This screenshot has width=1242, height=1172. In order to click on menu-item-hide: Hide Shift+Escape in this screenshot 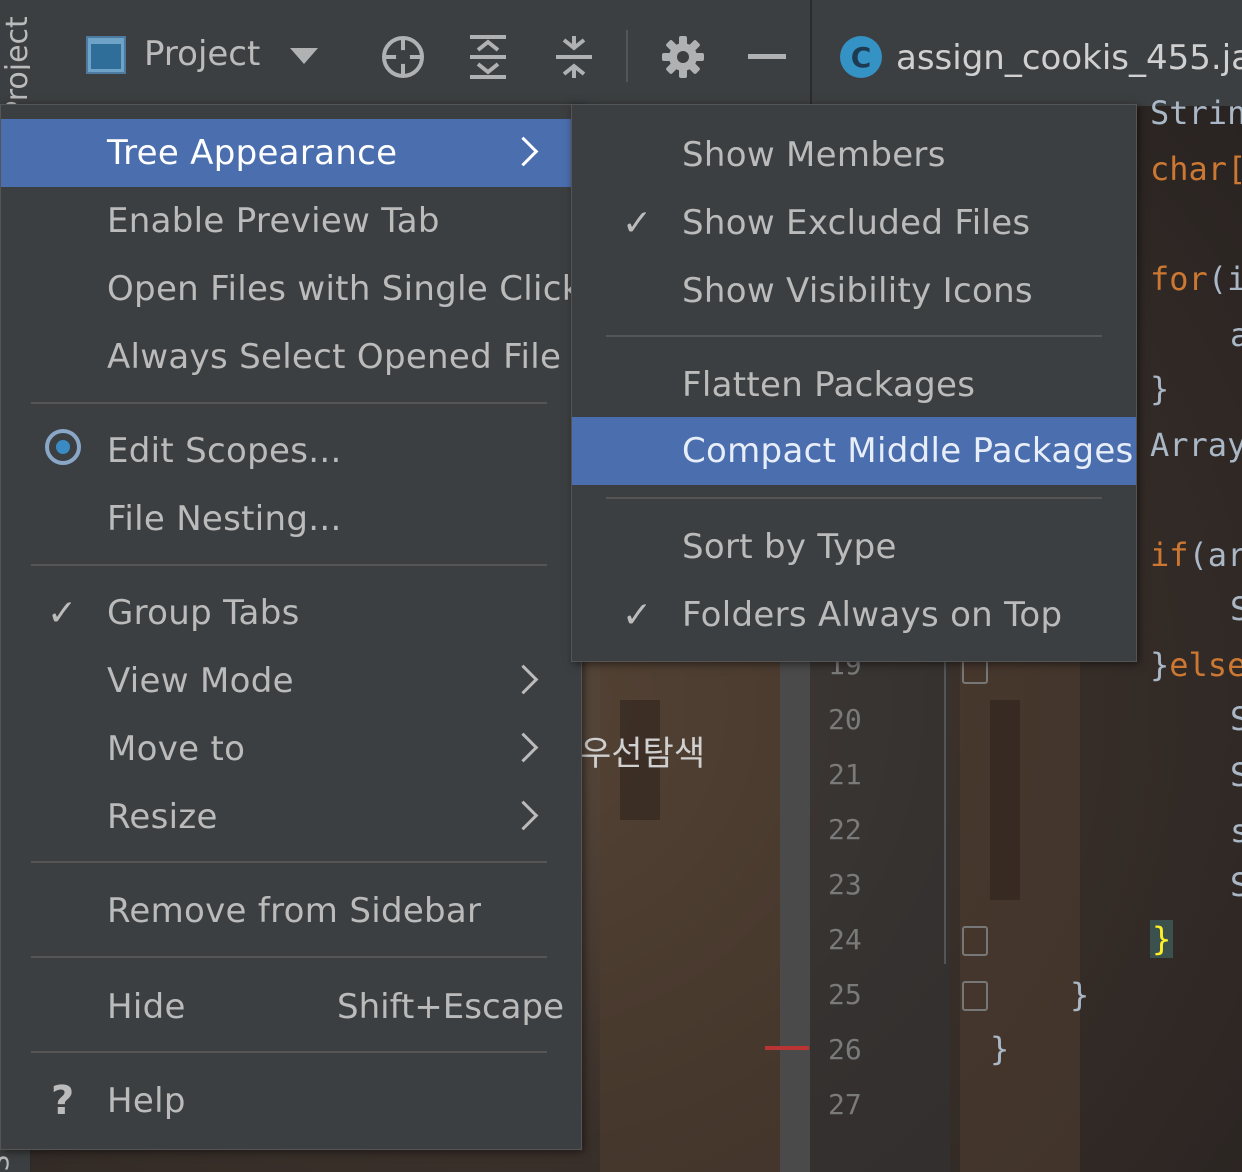, I will do `click(286, 1007)`.